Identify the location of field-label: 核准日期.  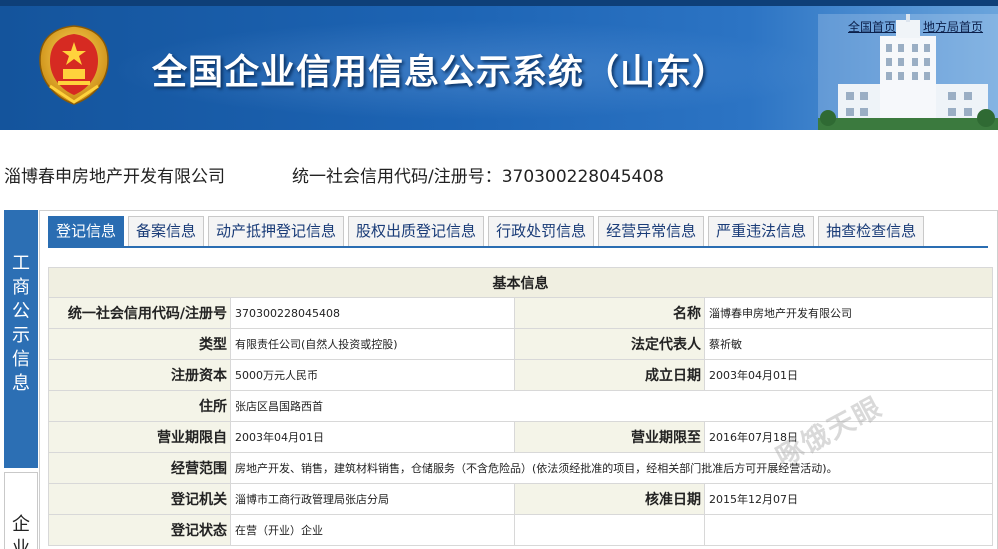
(609, 499).